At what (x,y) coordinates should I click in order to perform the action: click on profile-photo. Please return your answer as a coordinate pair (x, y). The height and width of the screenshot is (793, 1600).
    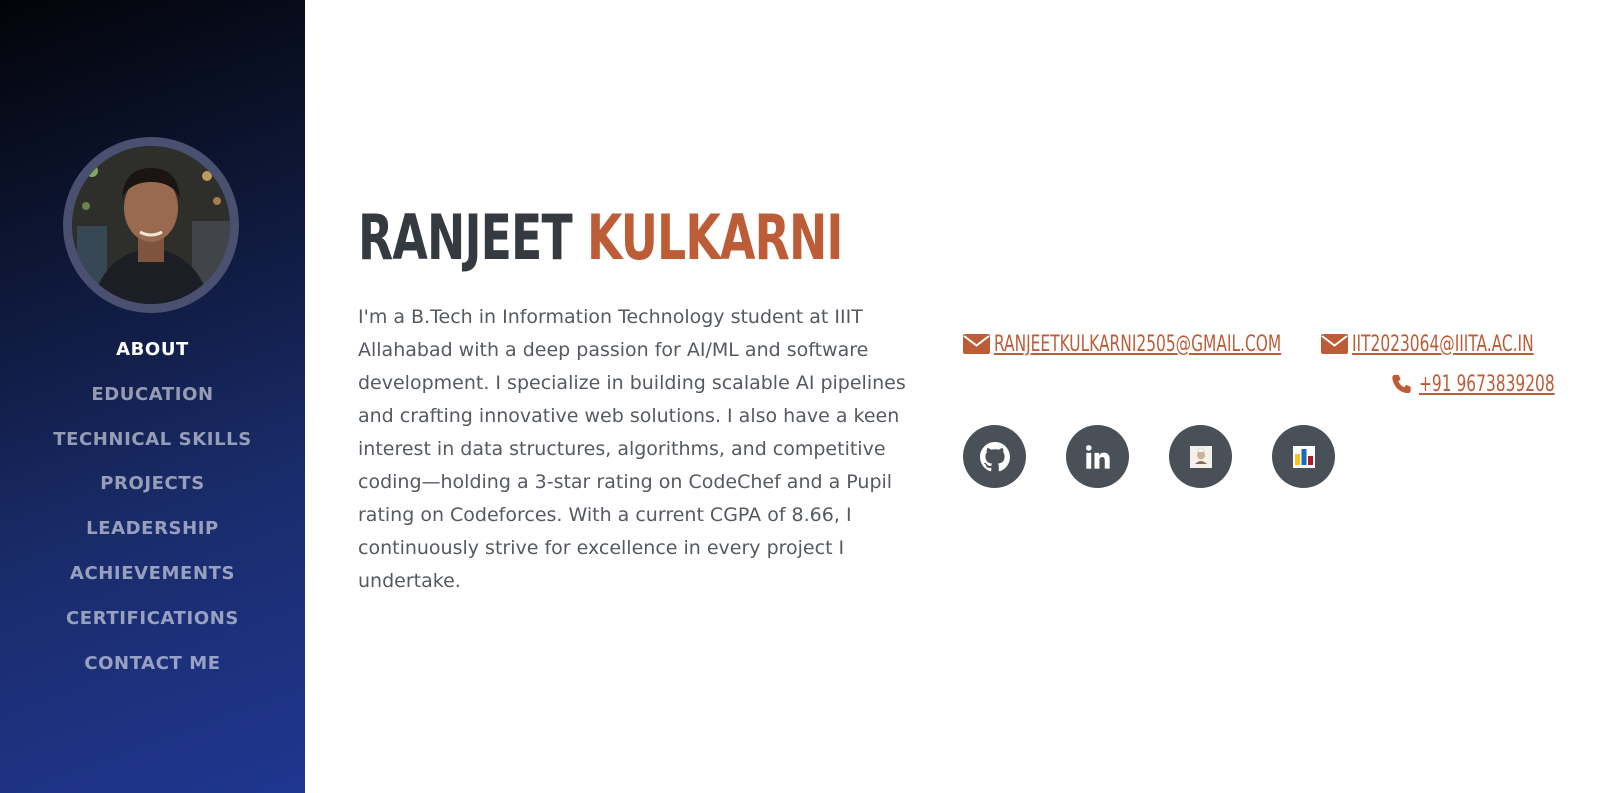
    Looking at the image, I should click on (151, 225).